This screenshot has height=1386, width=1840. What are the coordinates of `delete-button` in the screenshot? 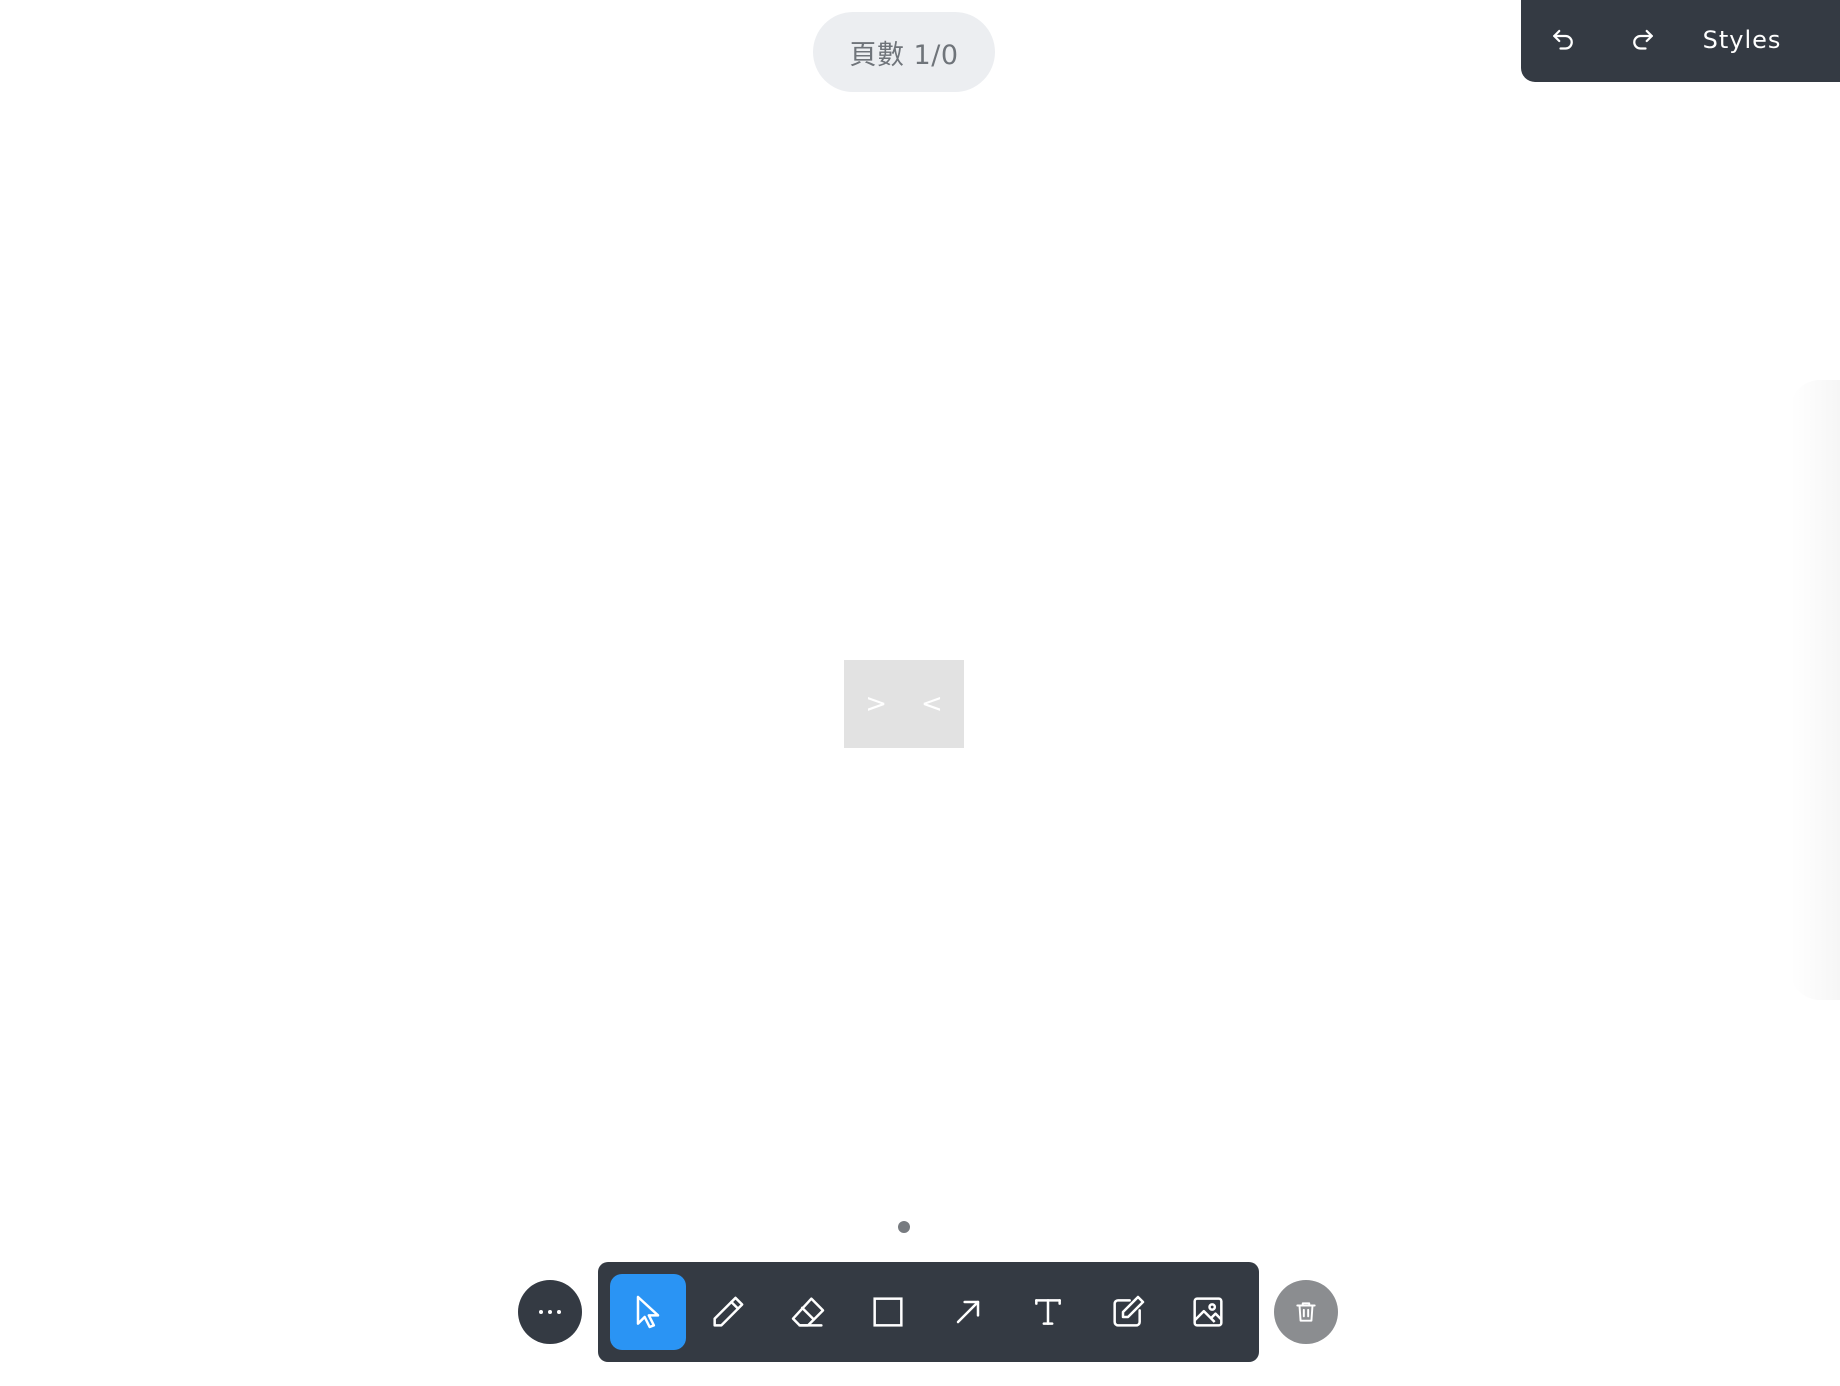 It's located at (1306, 1312).